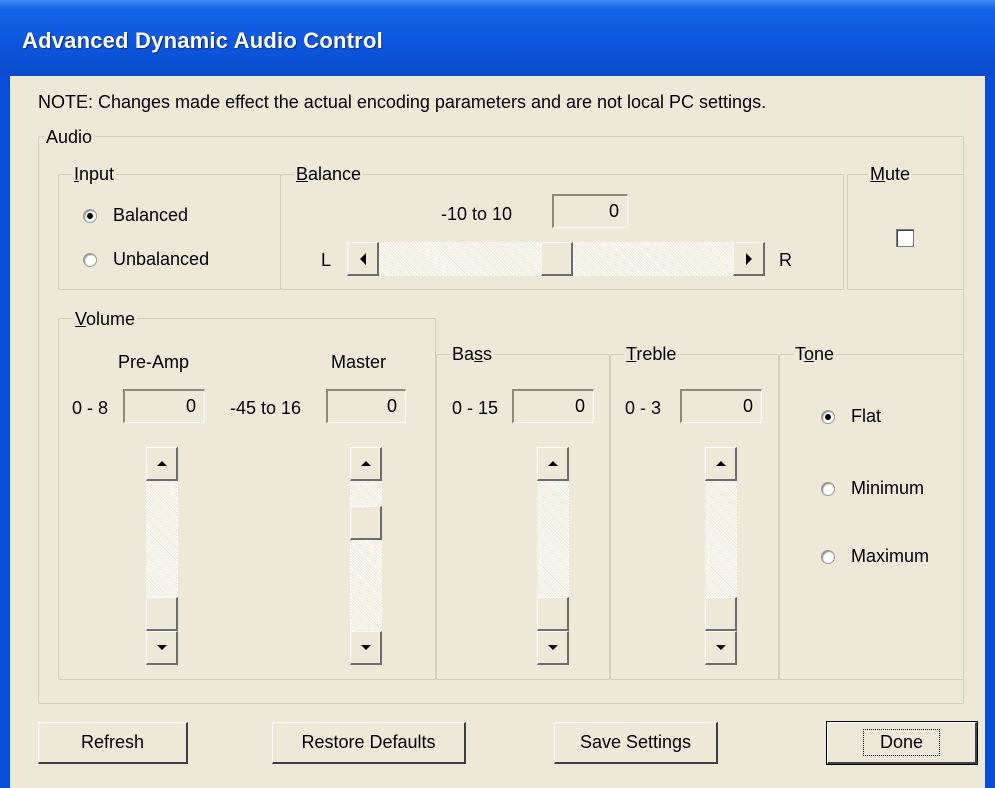  Describe the element at coordinates (651, 354) in the screenshot. I see `treble-group-label: Treble` at that location.